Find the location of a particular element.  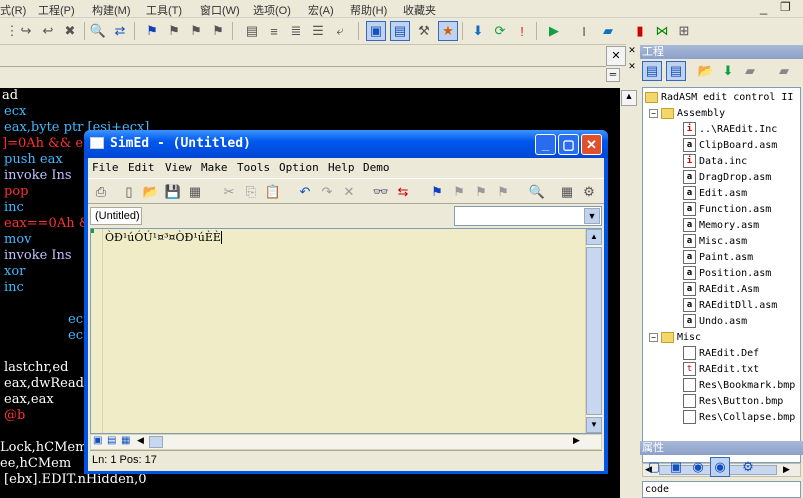

tree-file: a Paint.asm is located at coordinates (718, 257).